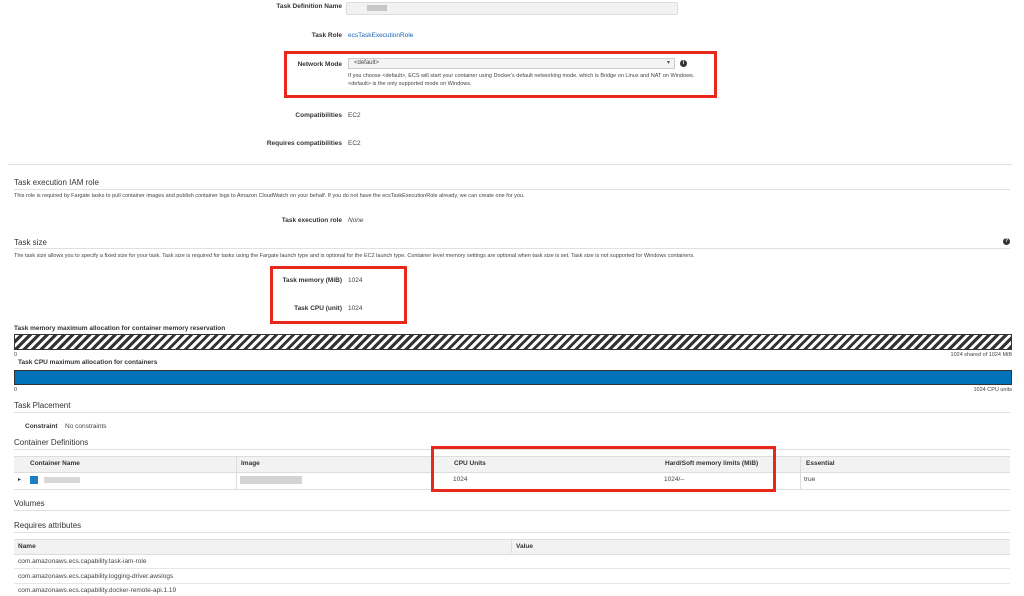 Image resolution: width=1024 pixels, height=596 pixels. I want to click on column-name: Name, so click(27, 546).